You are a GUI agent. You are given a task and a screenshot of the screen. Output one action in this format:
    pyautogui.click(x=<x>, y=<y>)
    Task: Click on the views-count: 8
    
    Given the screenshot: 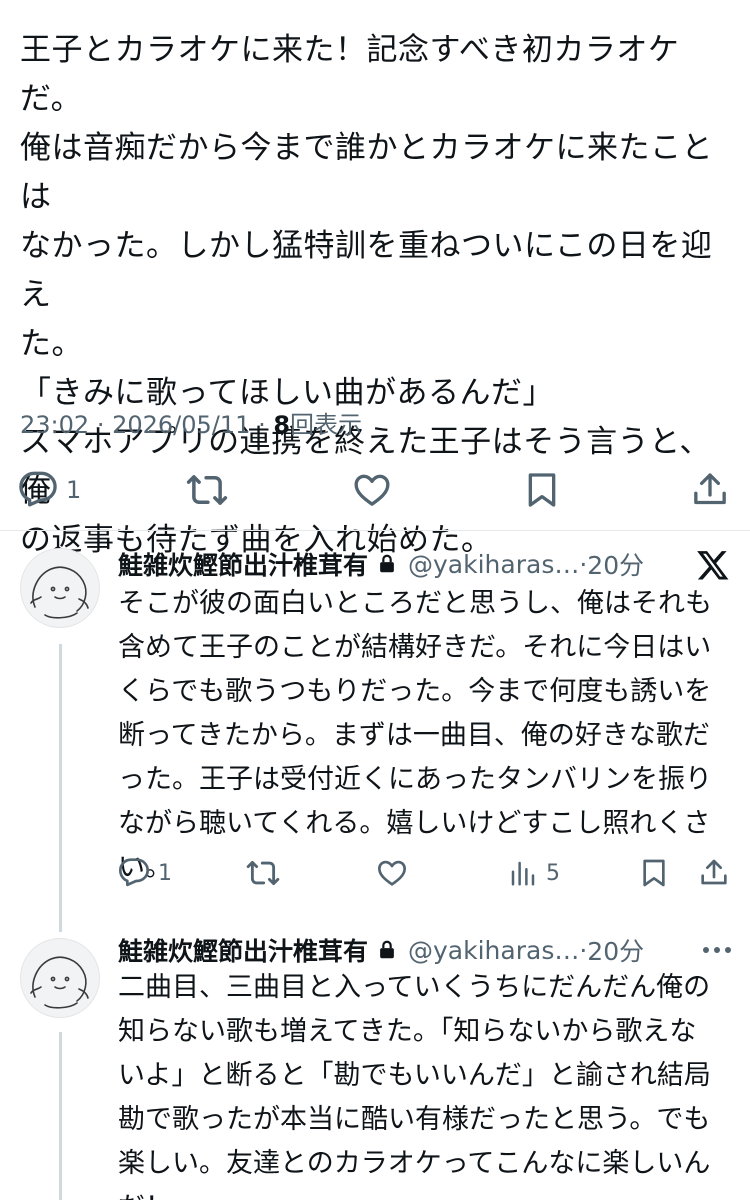 What is the action you would take?
    pyautogui.click(x=282, y=425)
    